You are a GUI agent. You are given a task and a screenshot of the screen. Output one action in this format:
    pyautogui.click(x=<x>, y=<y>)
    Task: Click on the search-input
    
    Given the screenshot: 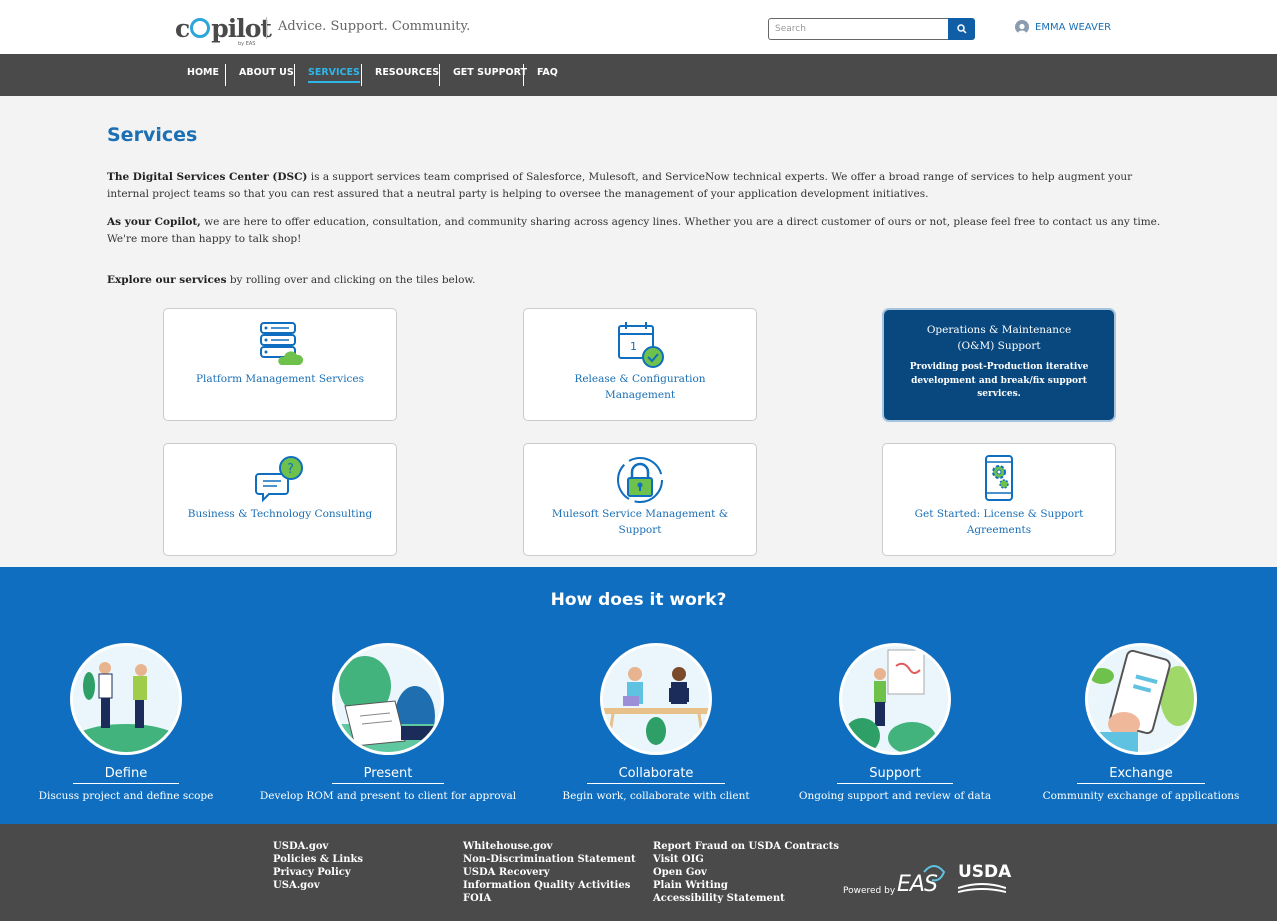 What is the action you would take?
    pyautogui.click(x=858, y=29)
    